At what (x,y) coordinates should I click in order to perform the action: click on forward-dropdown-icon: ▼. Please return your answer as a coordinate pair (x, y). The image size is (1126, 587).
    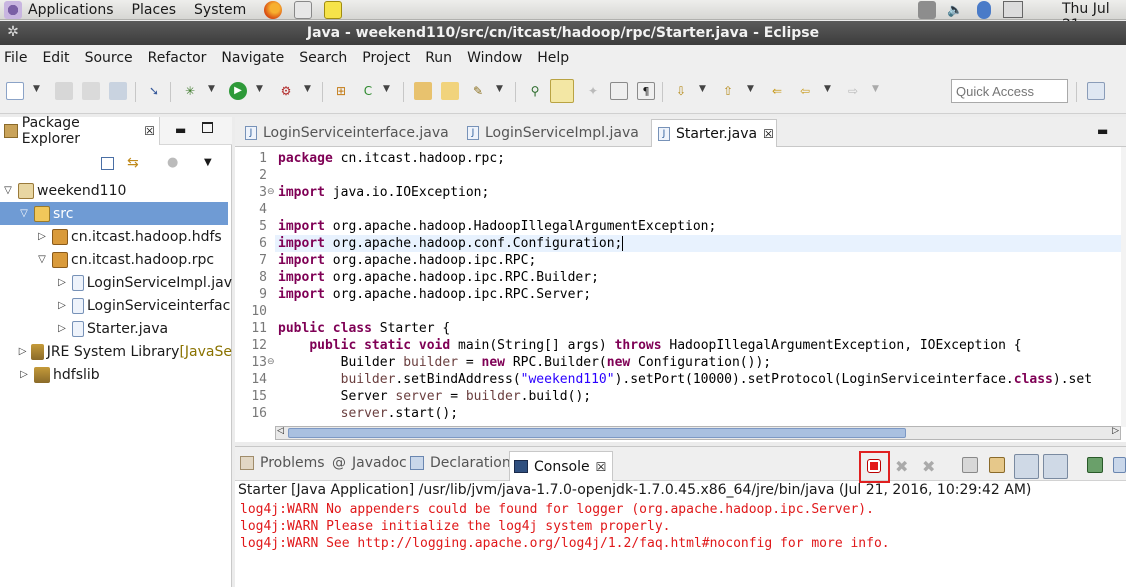
    Looking at the image, I should click on (875, 89).